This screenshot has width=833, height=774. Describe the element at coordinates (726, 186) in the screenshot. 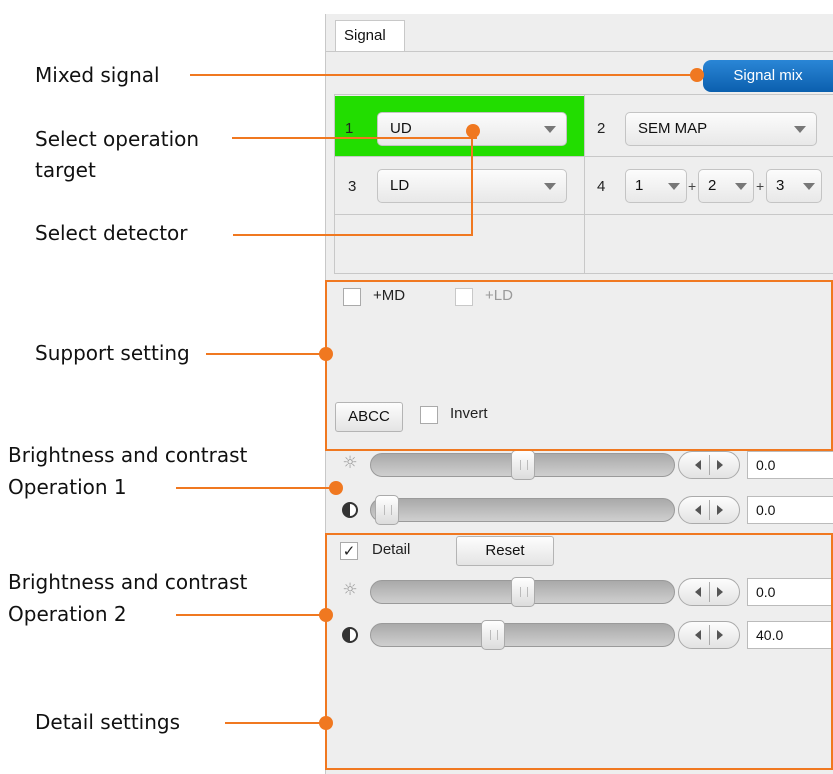

I see `slot-4-mix-dropdown-2: 2` at that location.